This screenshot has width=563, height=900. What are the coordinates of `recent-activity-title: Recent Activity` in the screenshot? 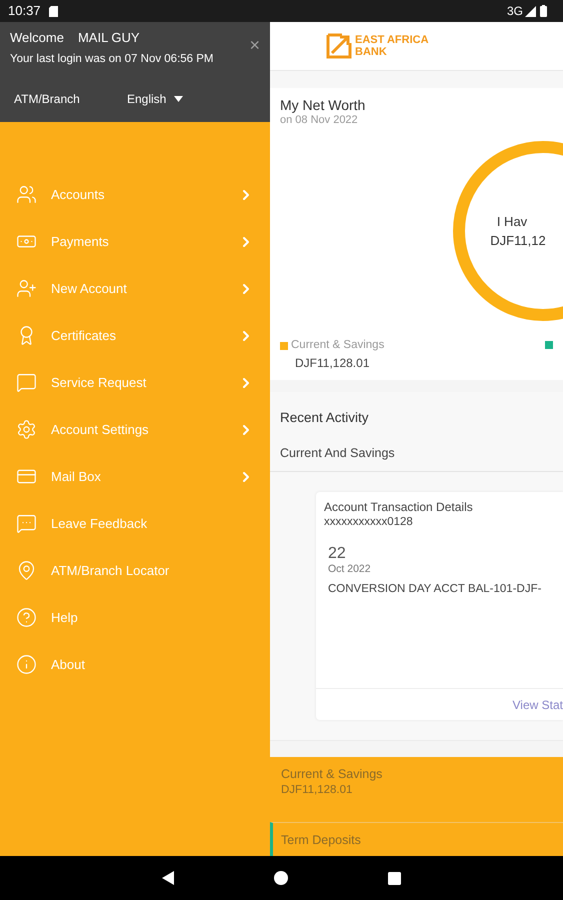 It's located at (324, 418).